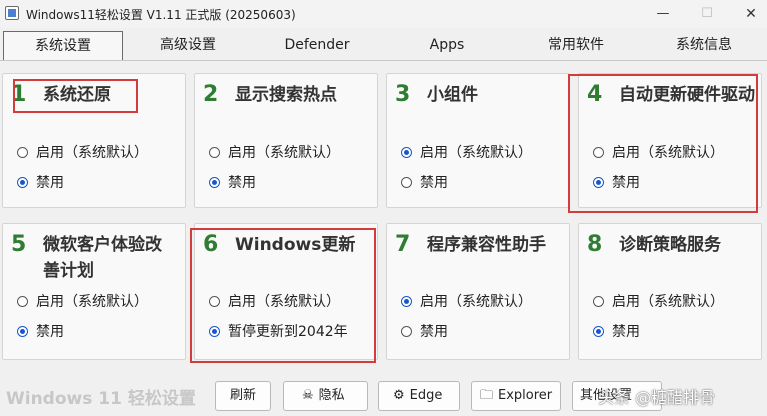 The height and width of the screenshot is (416, 767). I want to click on card-title: 诊断策略服务, so click(670, 245).